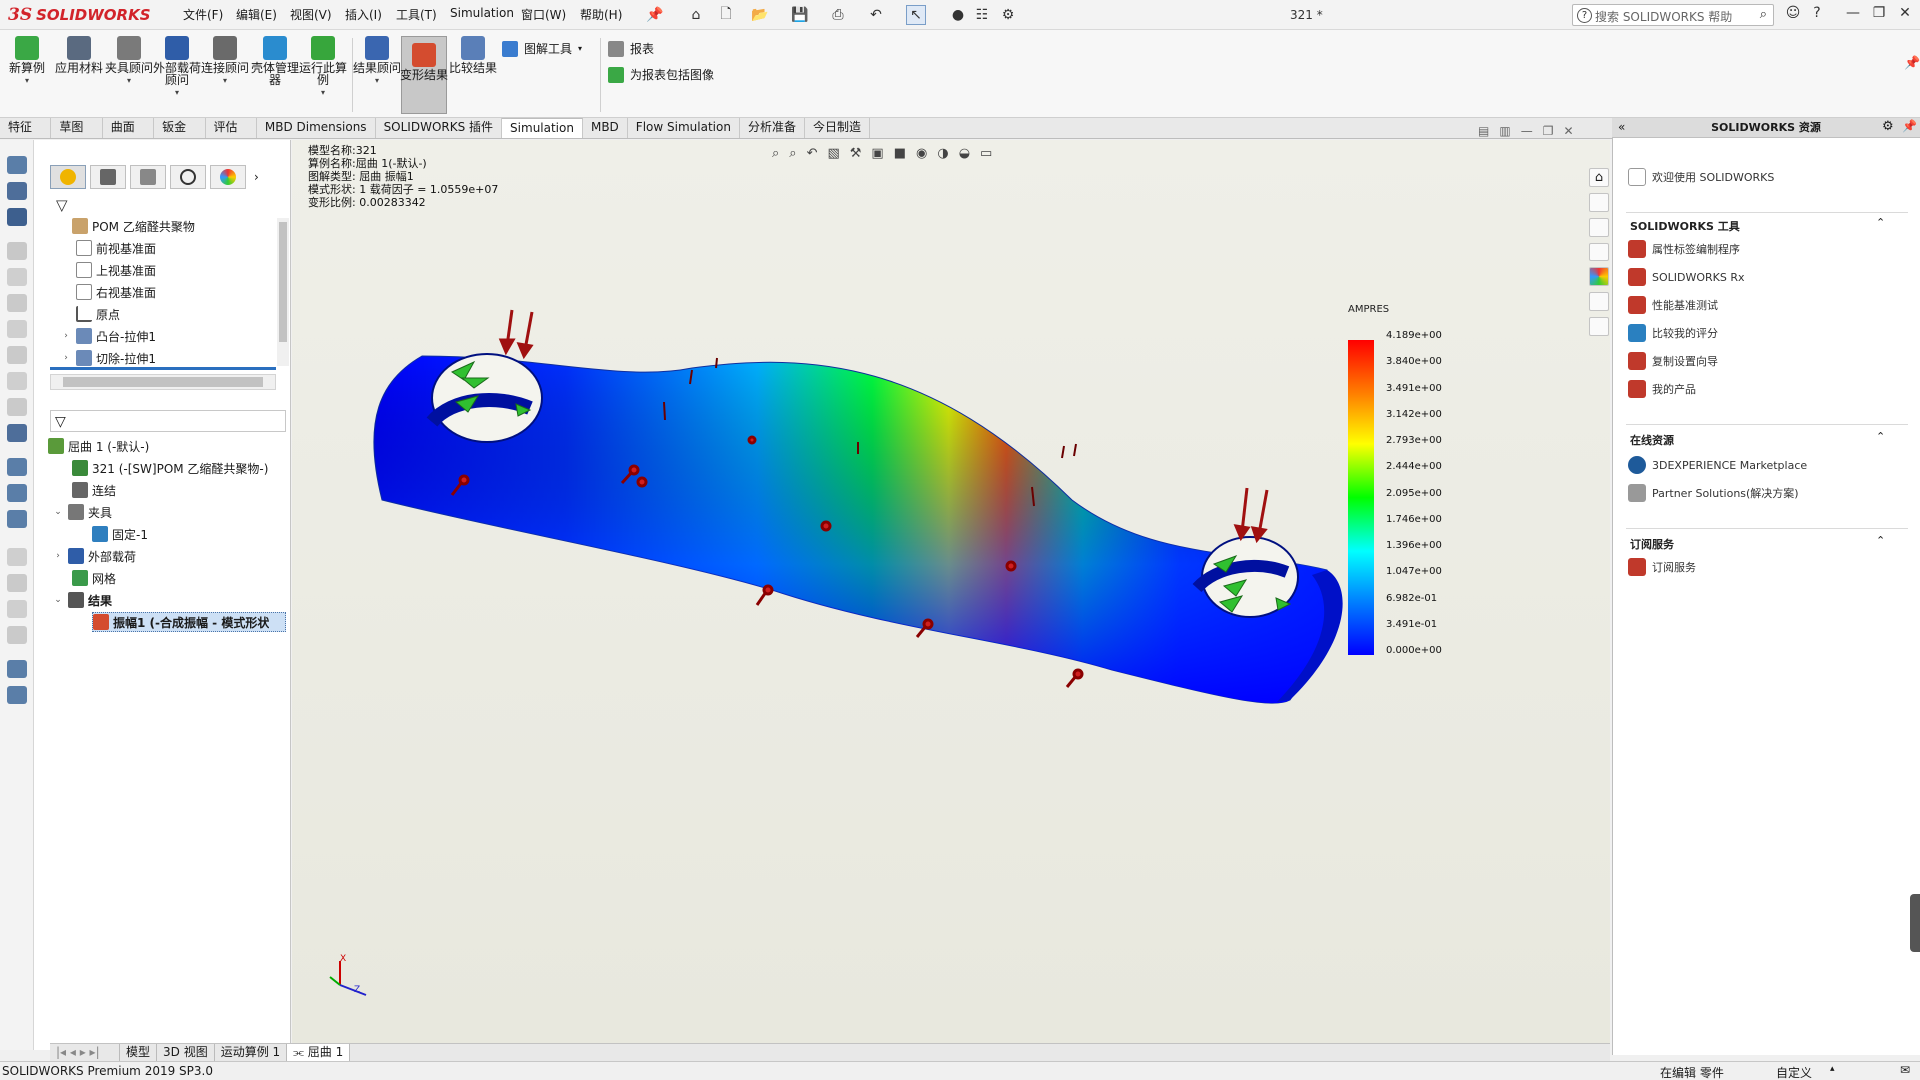  I want to click on tree-item-fixed-1: 固定-1, so click(120, 534).